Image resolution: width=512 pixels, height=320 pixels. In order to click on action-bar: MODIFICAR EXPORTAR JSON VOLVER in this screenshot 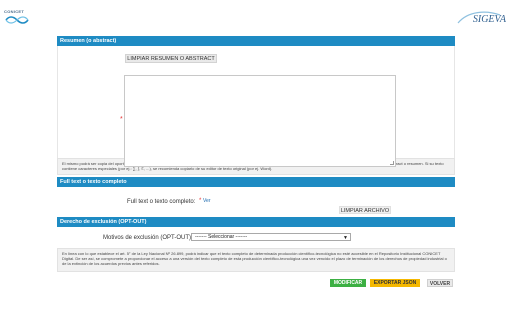, I will do `click(256, 284)`.